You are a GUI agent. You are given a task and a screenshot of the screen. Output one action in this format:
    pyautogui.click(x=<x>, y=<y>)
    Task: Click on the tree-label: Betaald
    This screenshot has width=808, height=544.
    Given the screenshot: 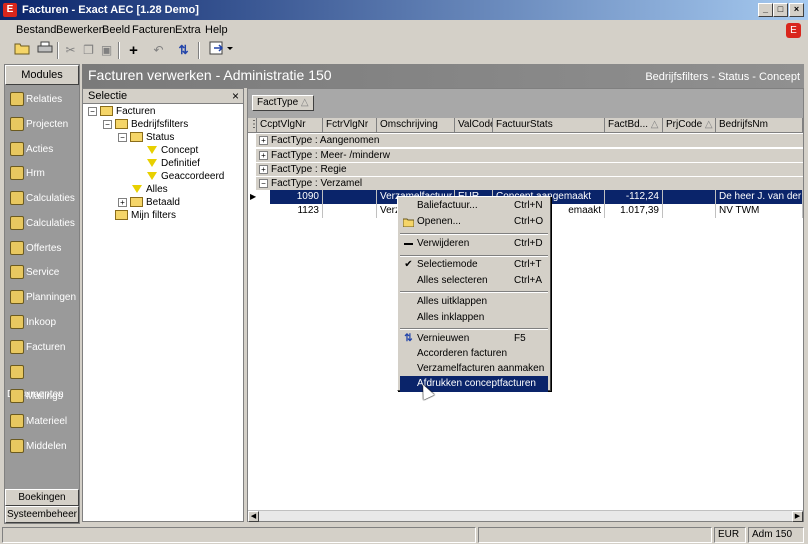 What is the action you would take?
    pyautogui.click(x=163, y=202)
    